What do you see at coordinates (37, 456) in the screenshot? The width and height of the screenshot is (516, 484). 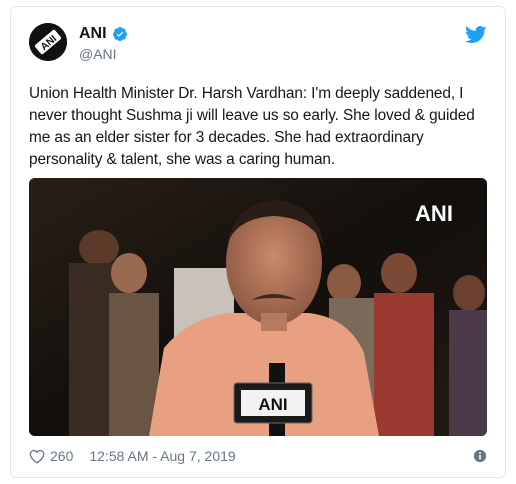 I see `heart-icon` at bounding box center [37, 456].